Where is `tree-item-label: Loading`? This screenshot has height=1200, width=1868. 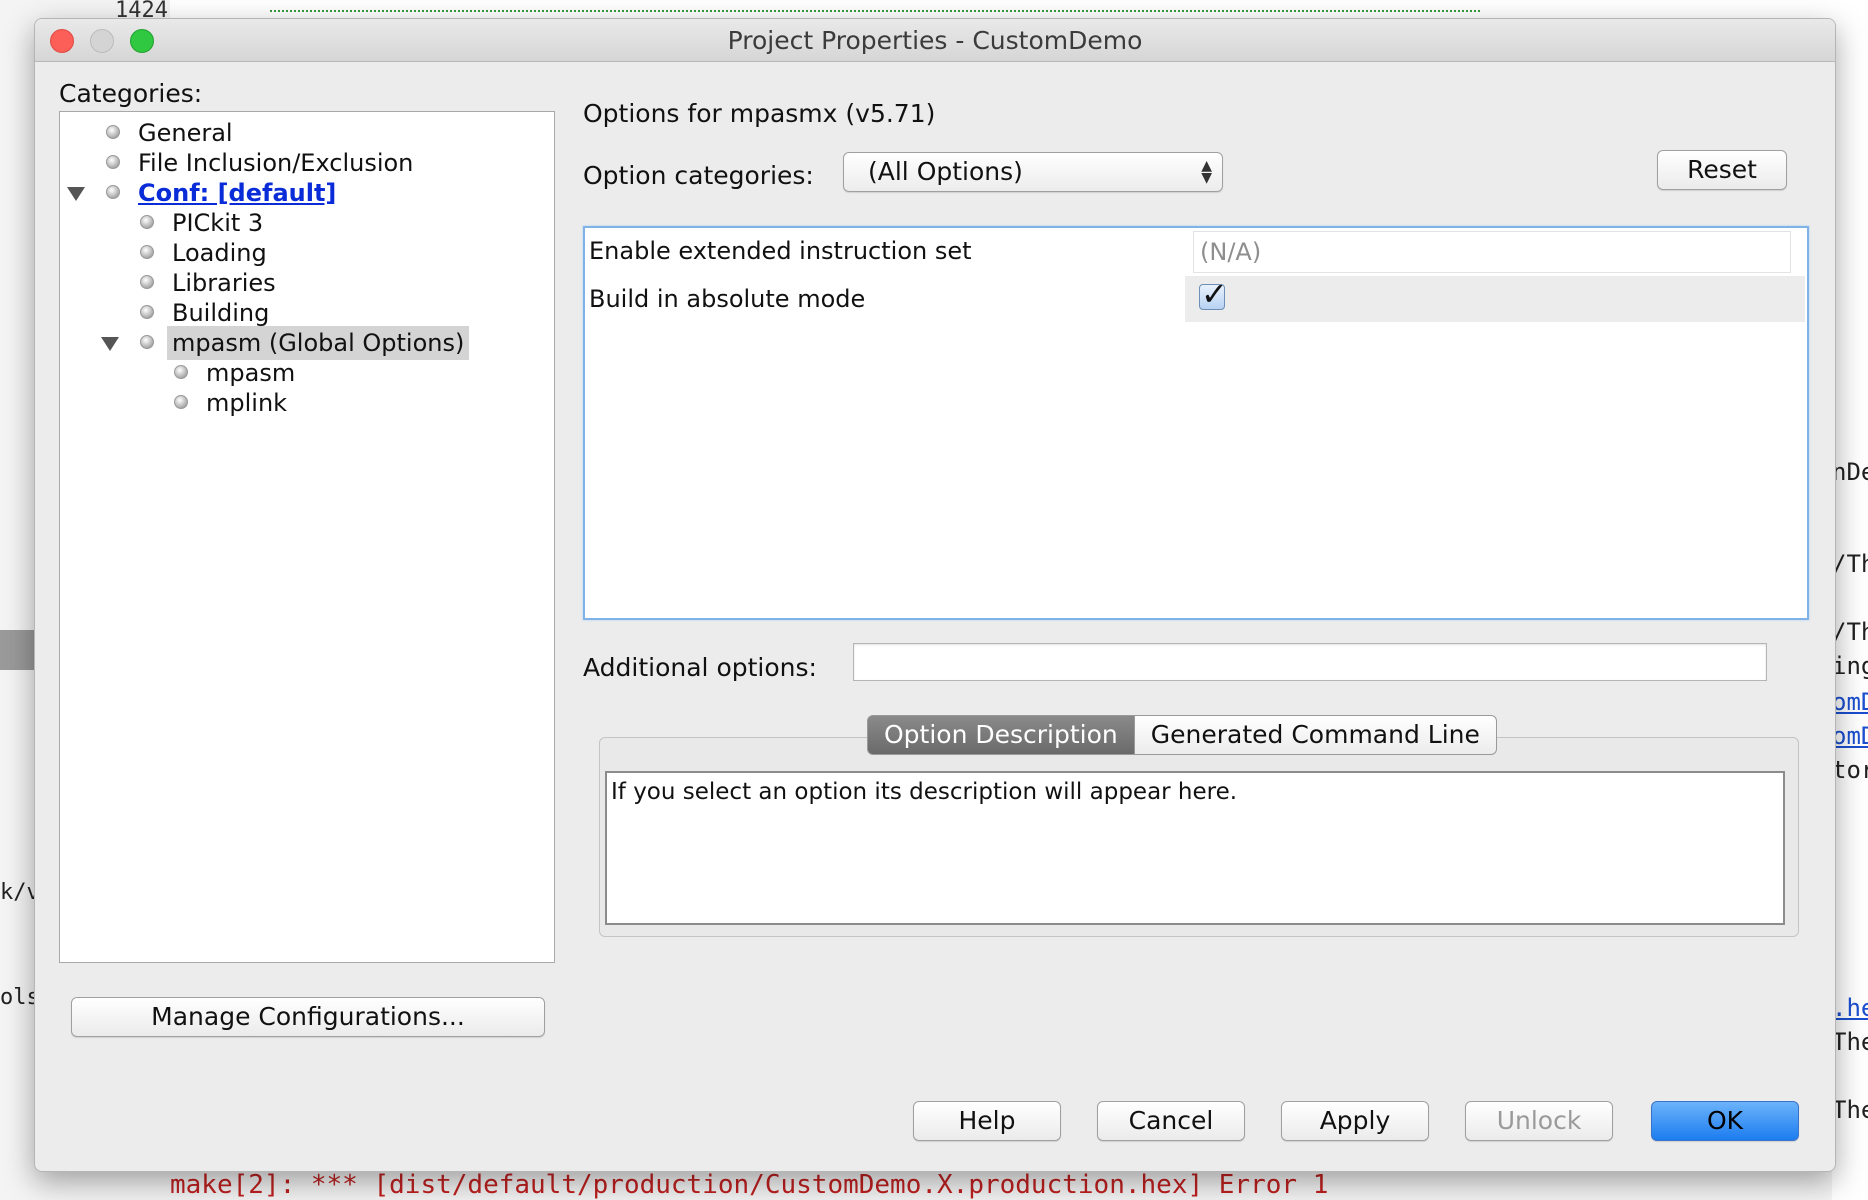
tree-item-label: Loading is located at coordinates (219, 253).